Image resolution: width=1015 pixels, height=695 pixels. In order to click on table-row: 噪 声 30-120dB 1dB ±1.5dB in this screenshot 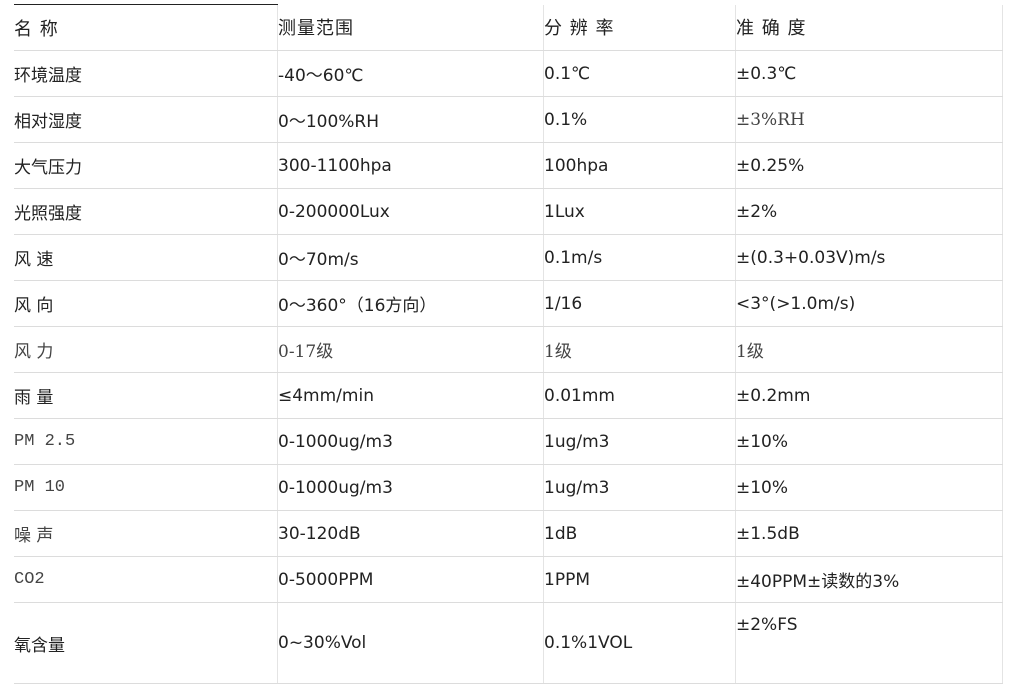, I will do `click(508, 533)`.